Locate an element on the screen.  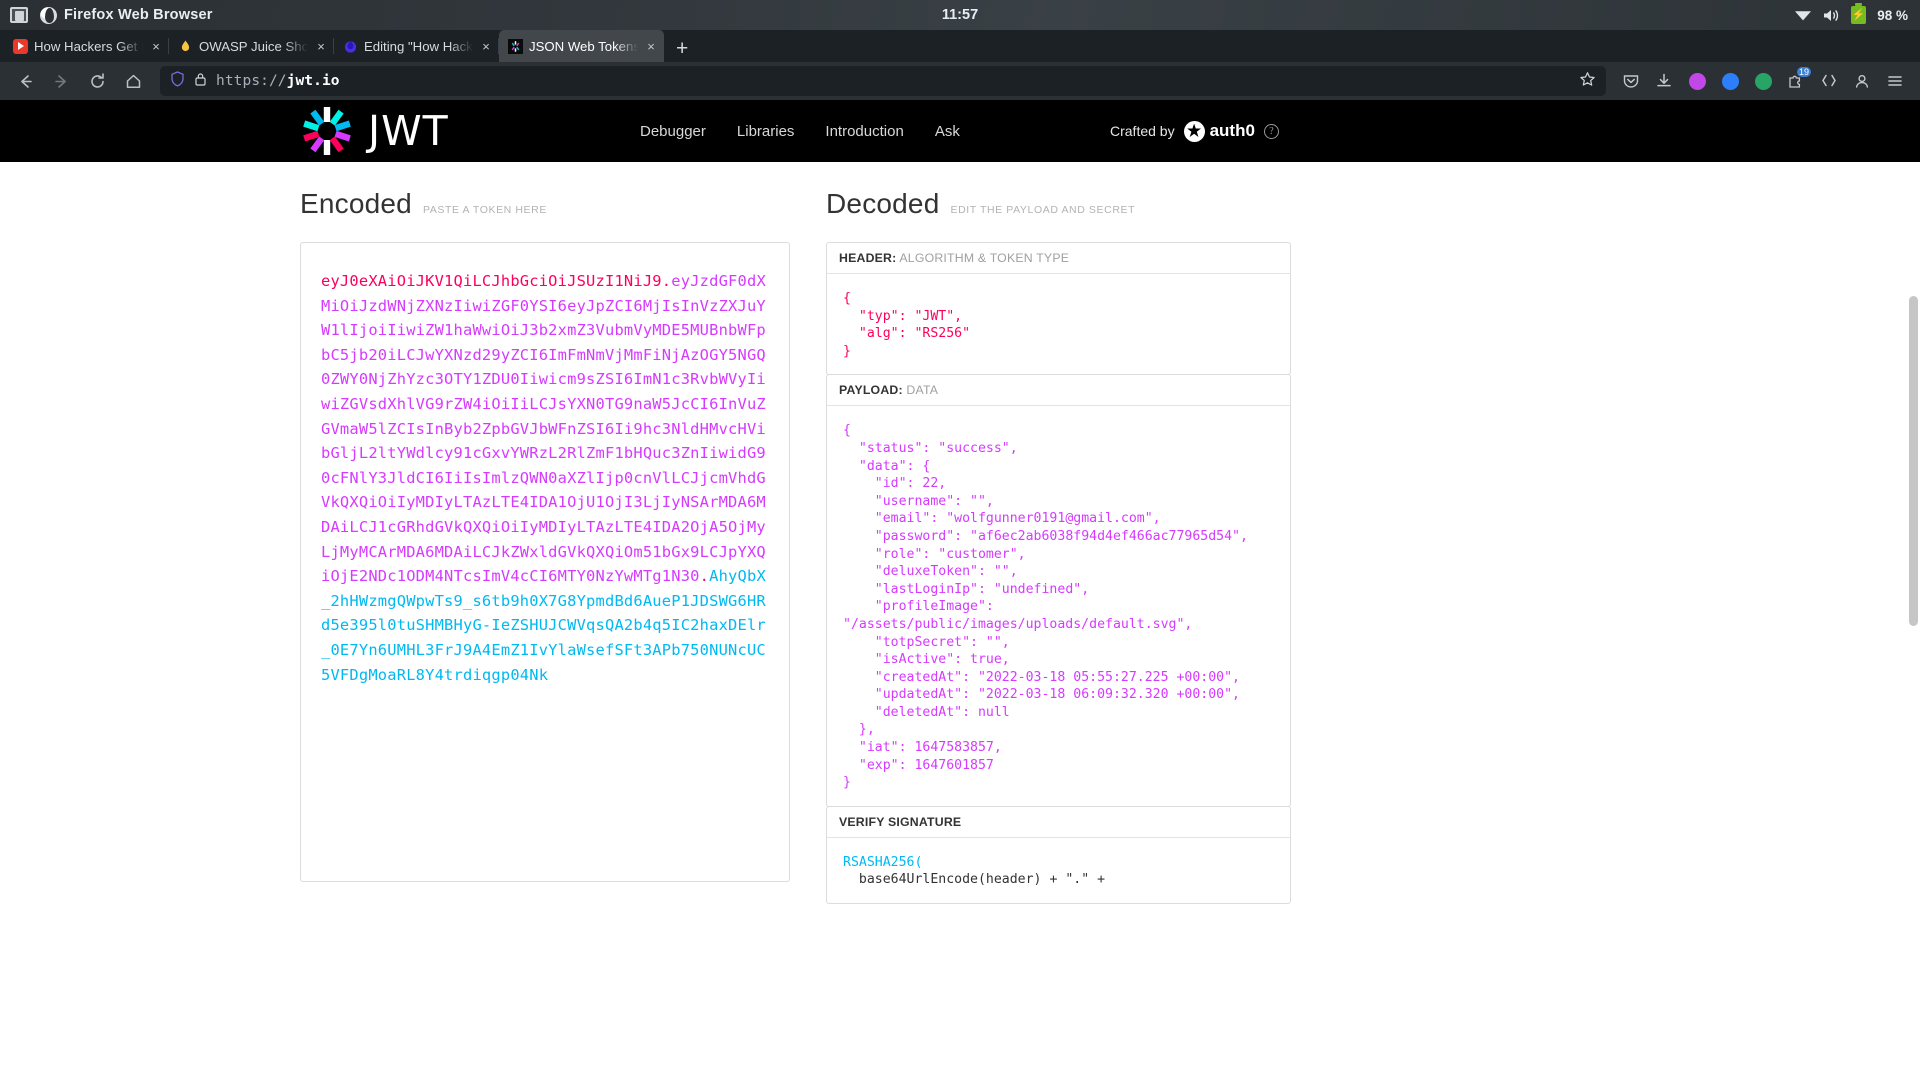
window-icon is located at coordinates (19, 15).